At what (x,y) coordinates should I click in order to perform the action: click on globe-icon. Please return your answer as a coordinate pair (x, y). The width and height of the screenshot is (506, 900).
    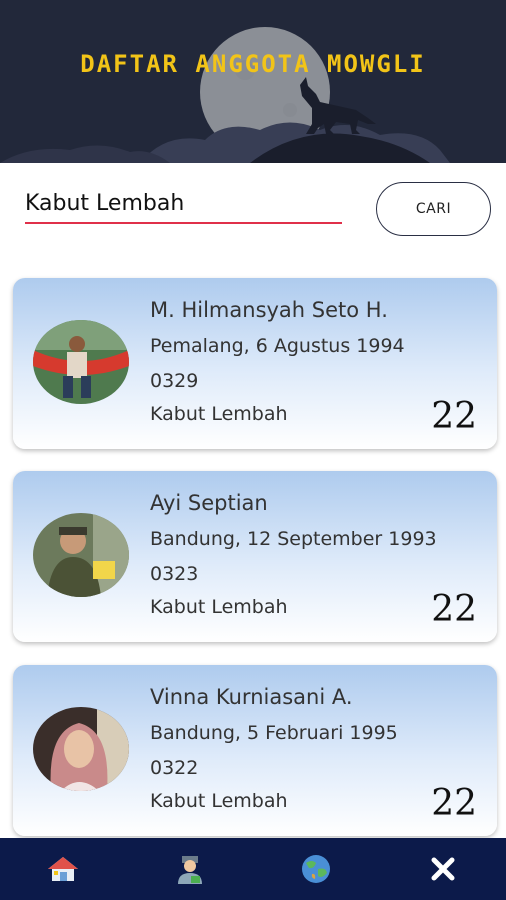
    Looking at the image, I should click on (316, 869).